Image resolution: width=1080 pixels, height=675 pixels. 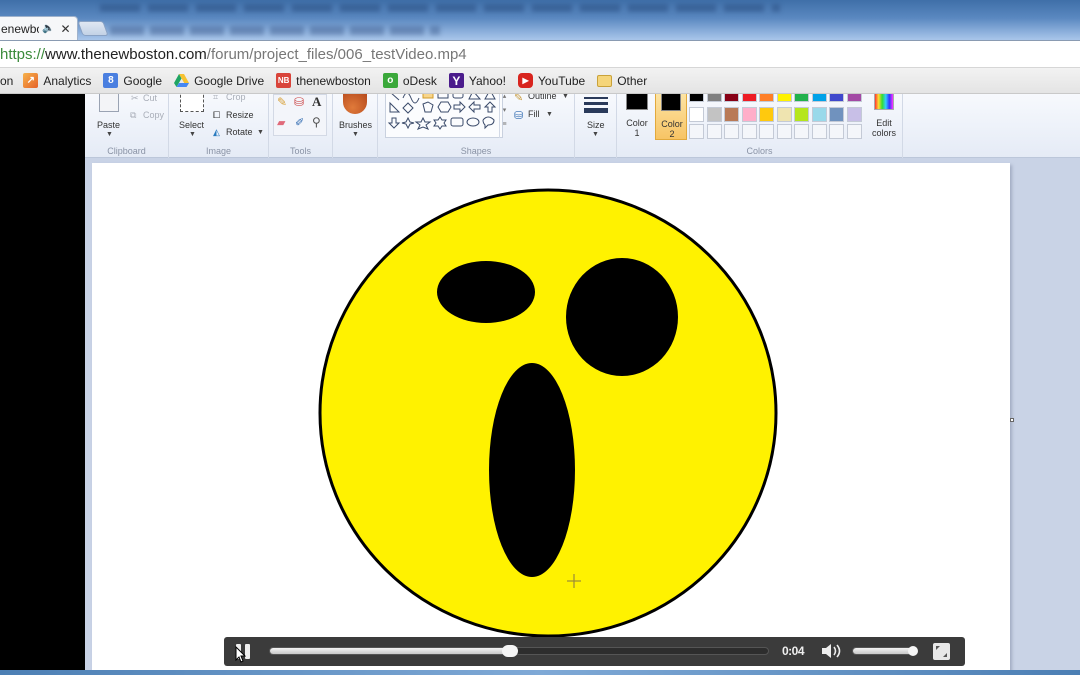 I want to click on color1-button: Color 1, so click(x=636, y=116).